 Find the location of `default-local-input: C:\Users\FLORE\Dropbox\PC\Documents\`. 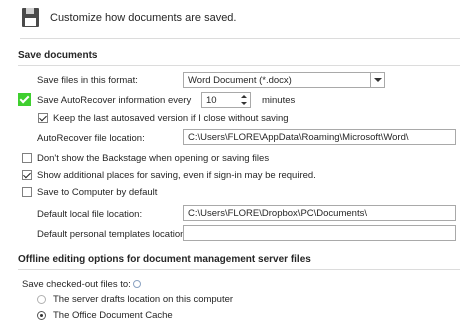

default-local-input: C:\Users\FLORE\Dropbox\PC\Documents\ is located at coordinates (319, 213).